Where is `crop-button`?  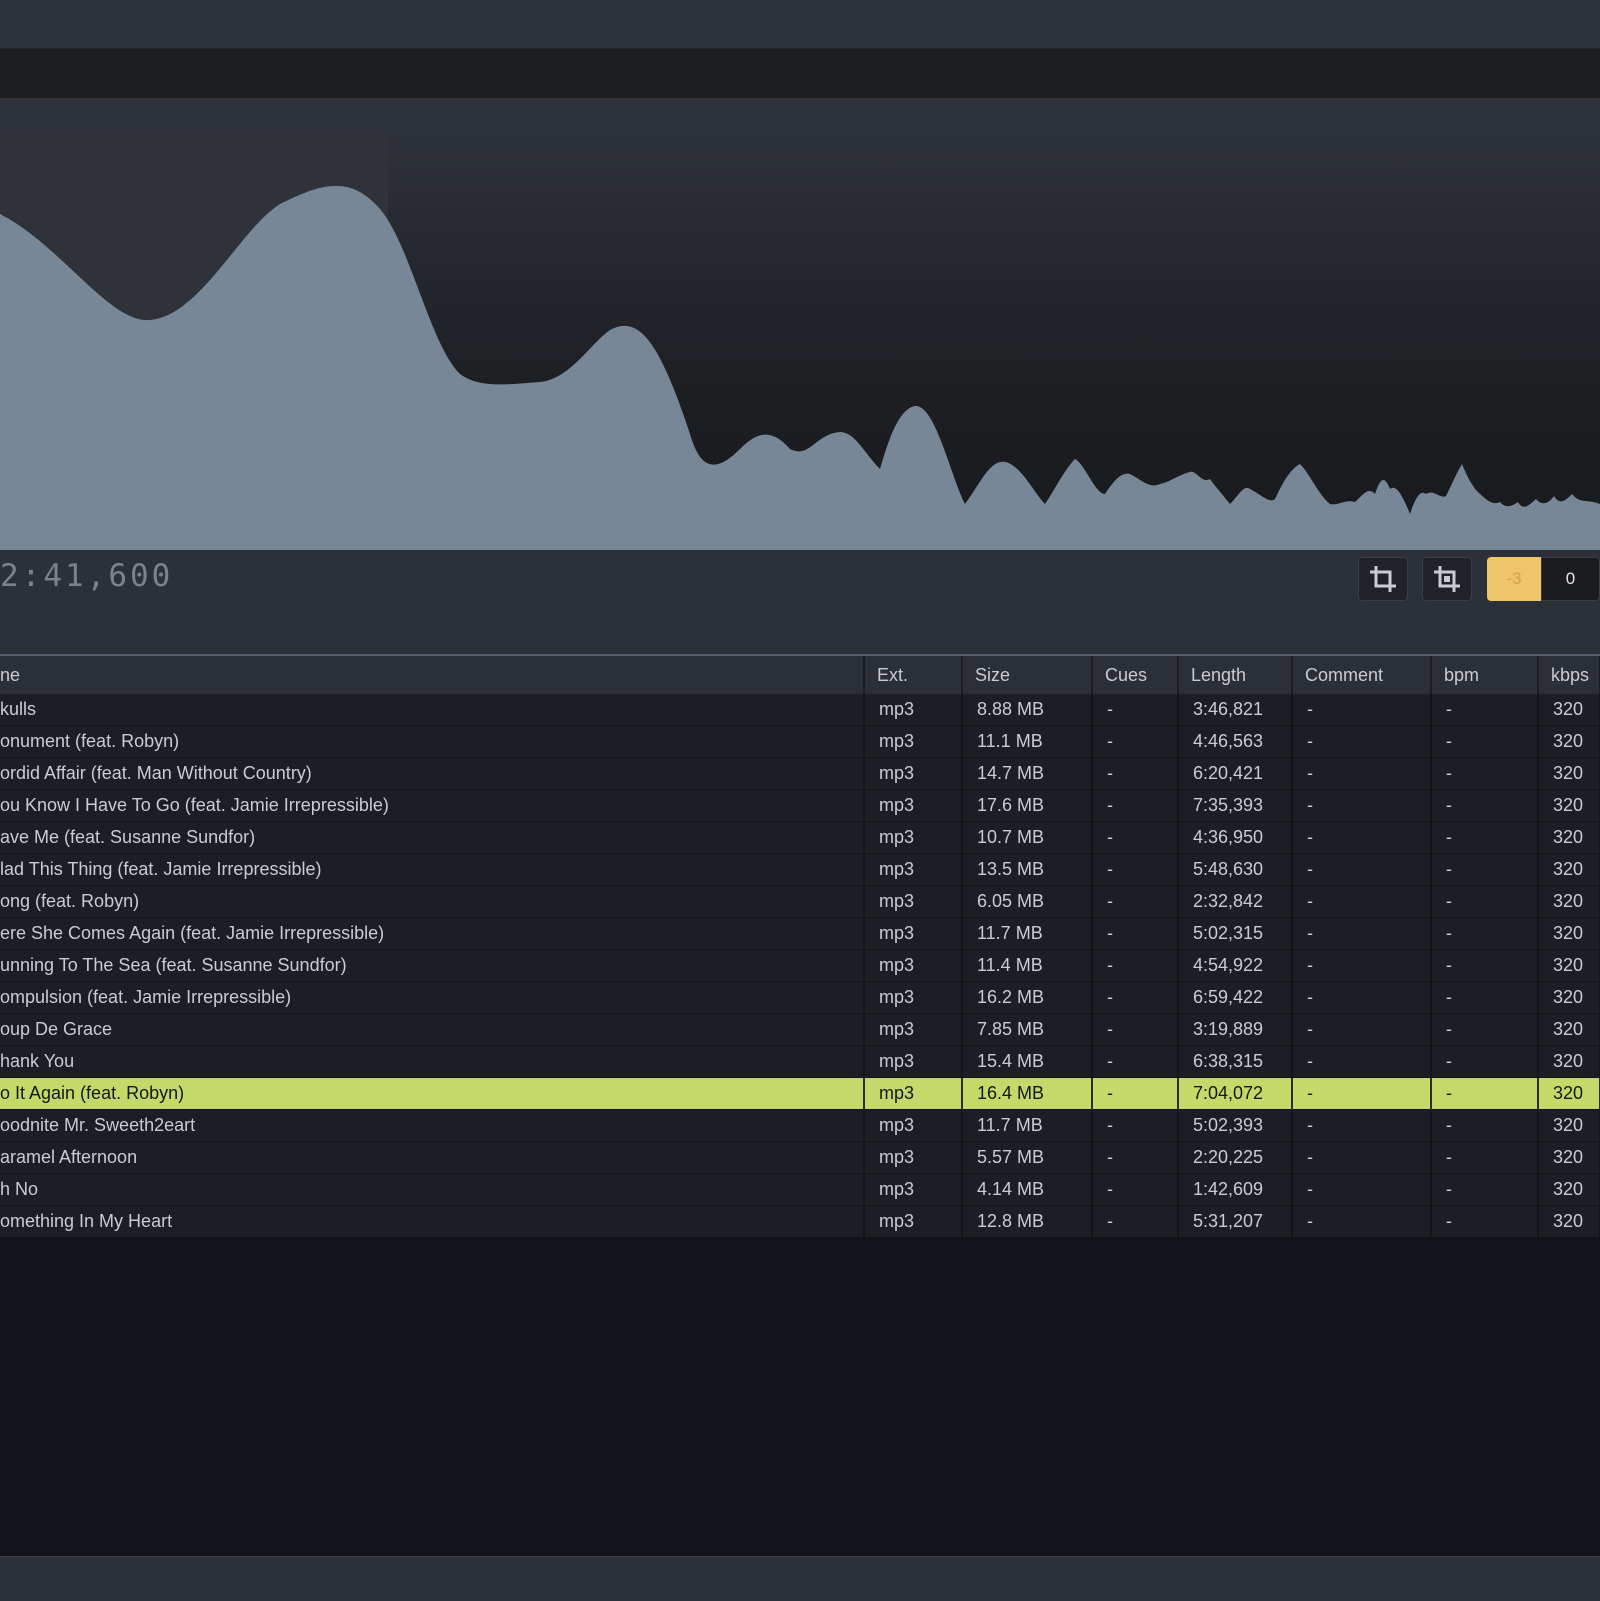 crop-button is located at coordinates (1383, 579).